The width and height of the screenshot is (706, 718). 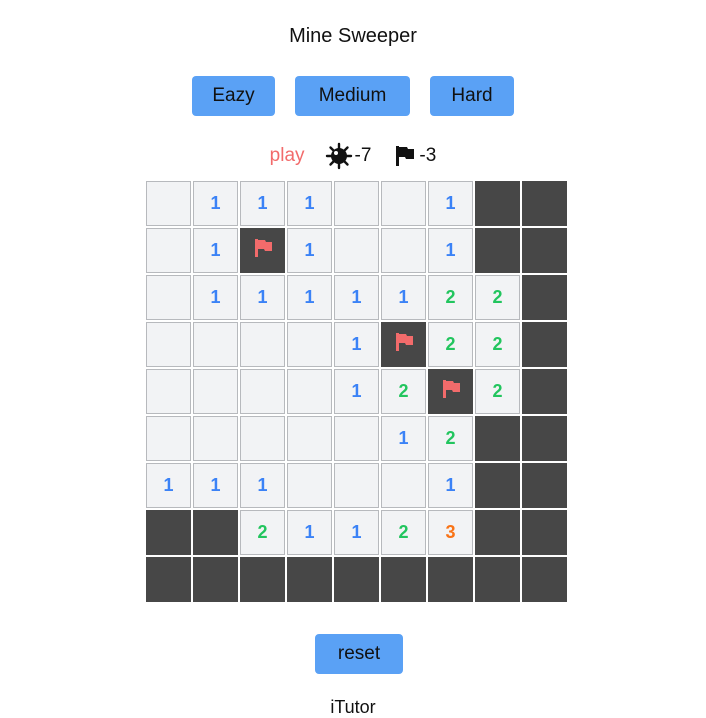 What do you see at coordinates (352, 96) in the screenshot?
I see `medium-button: Medium` at bounding box center [352, 96].